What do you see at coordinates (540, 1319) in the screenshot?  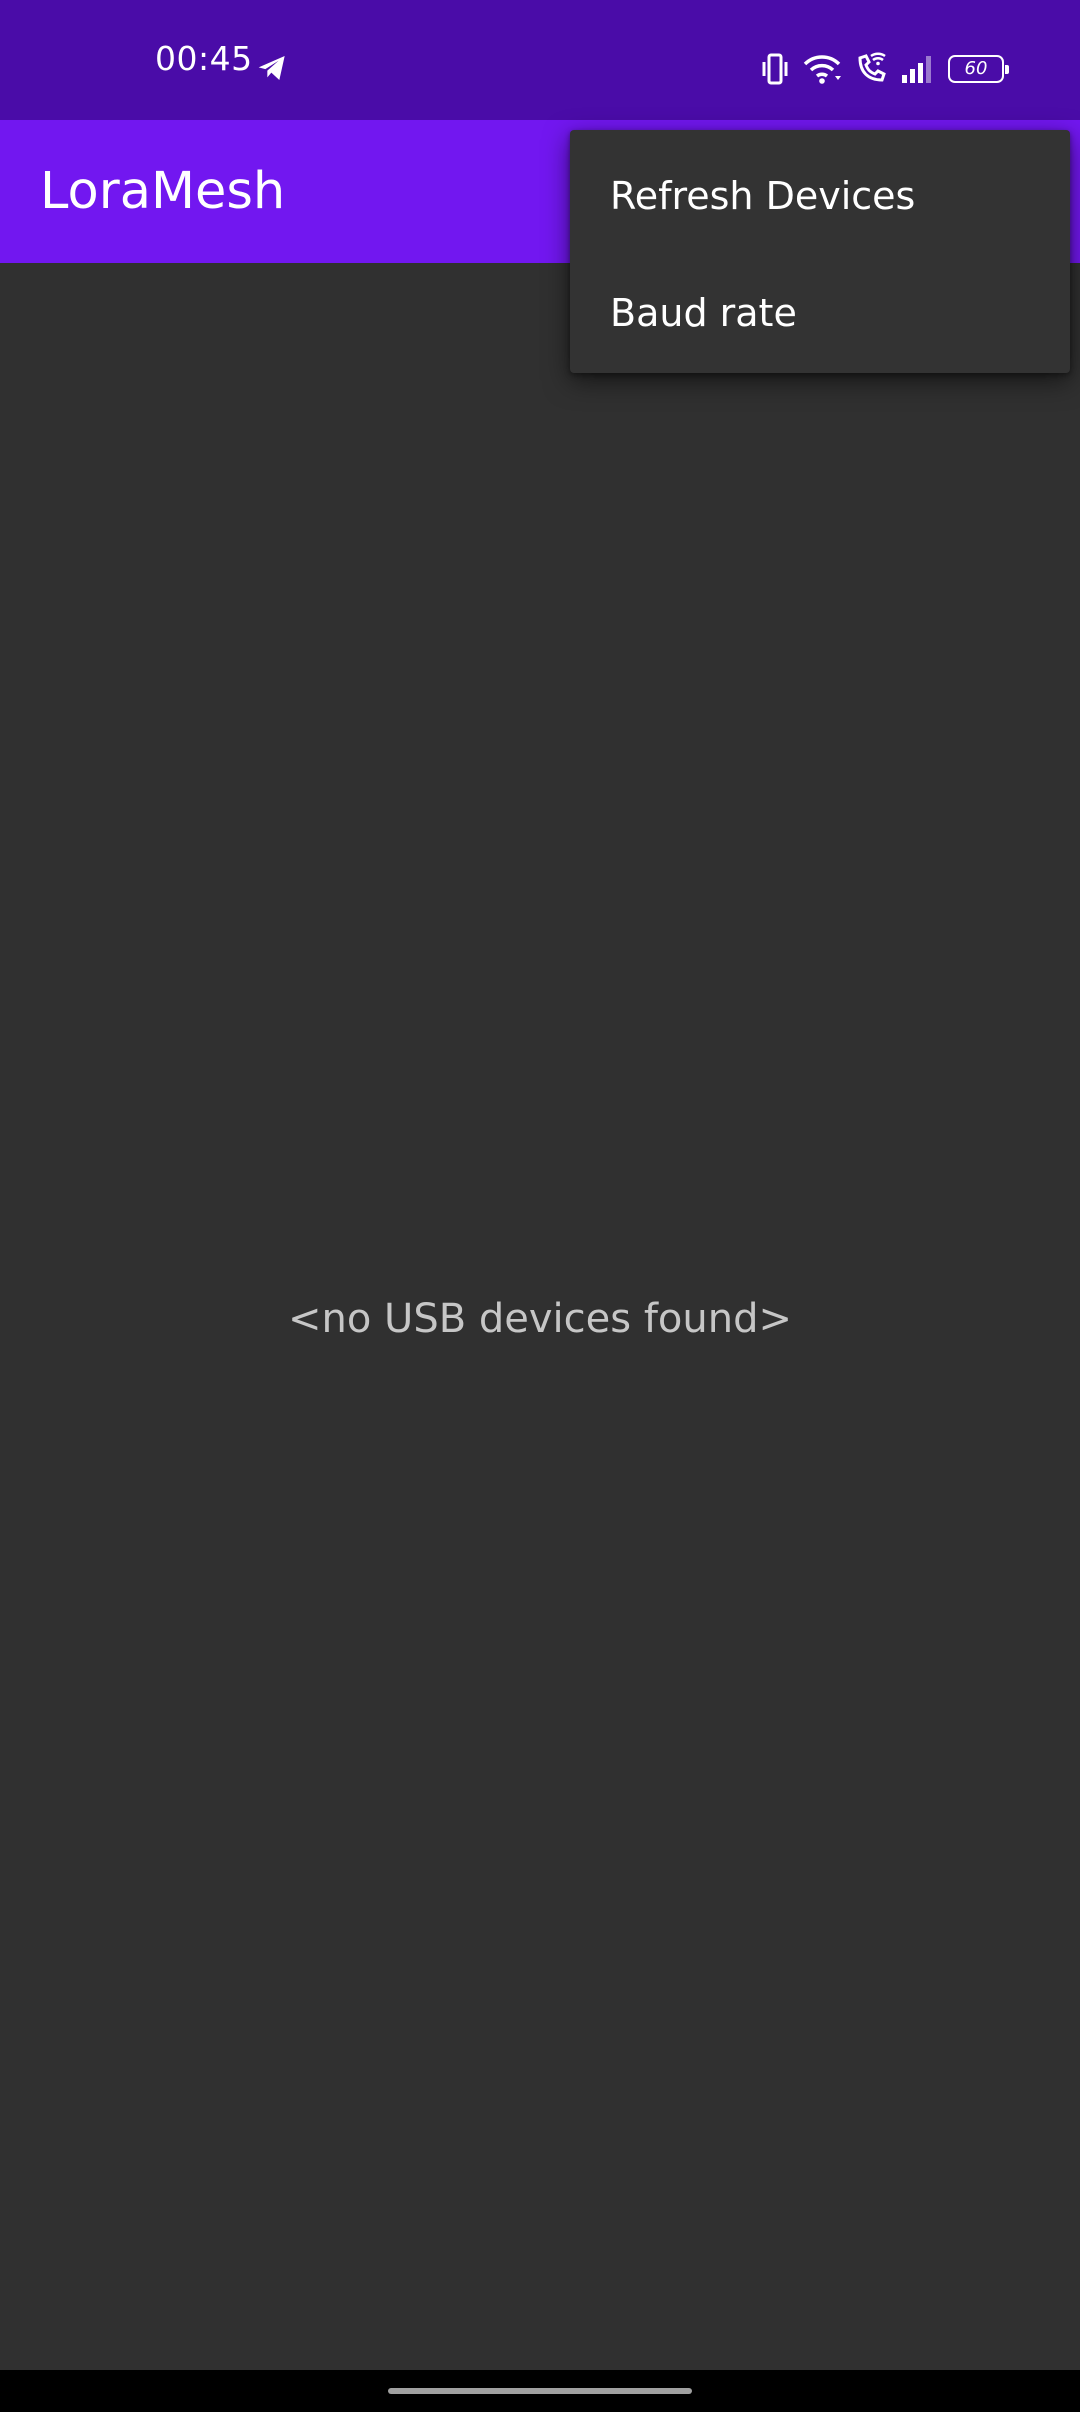 I see `empty-state-message: <no USB devices found>` at bounding box center [540, 1319].